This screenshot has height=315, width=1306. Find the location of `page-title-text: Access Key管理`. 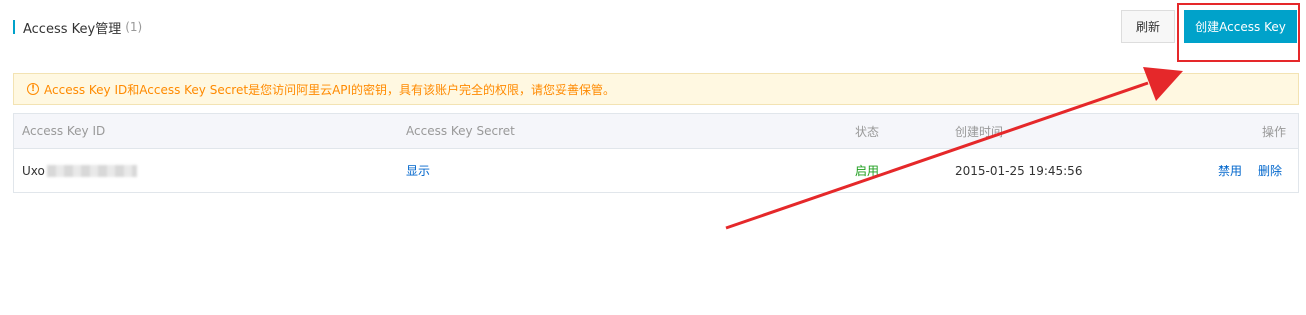

page-title-text: Access Key管理 is located at coordinates (72, 29).